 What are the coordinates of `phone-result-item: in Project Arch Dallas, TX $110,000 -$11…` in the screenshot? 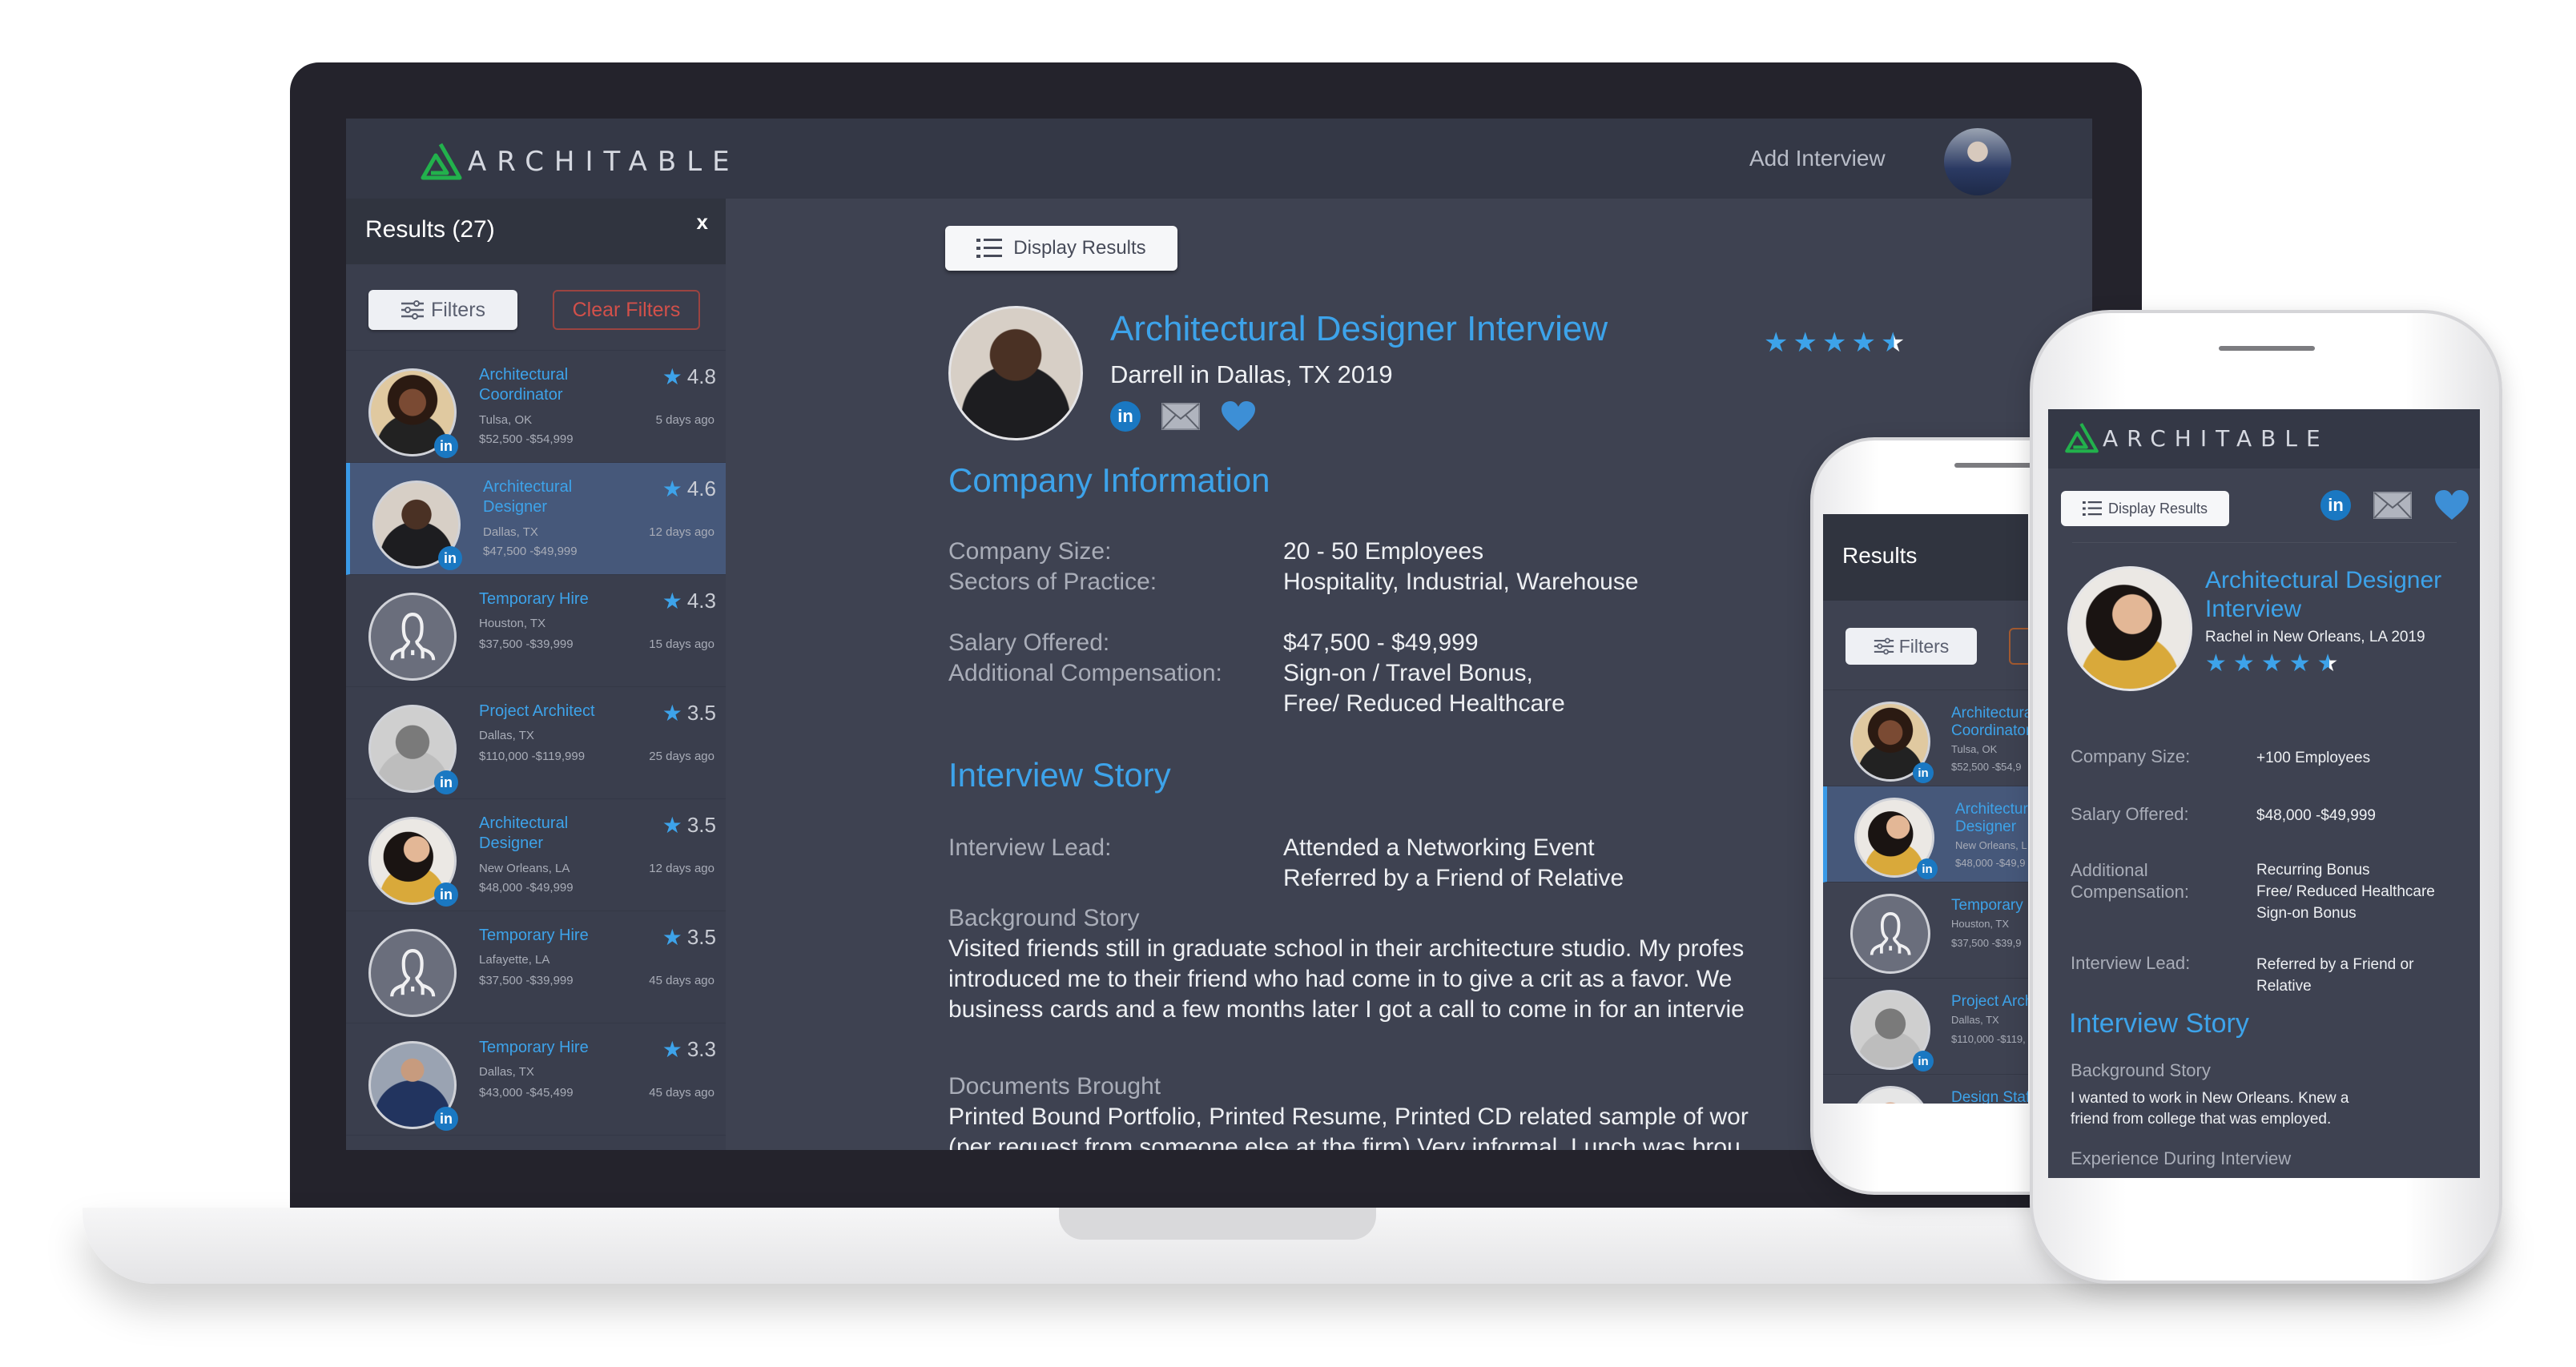 It's located at (1926, 1027).